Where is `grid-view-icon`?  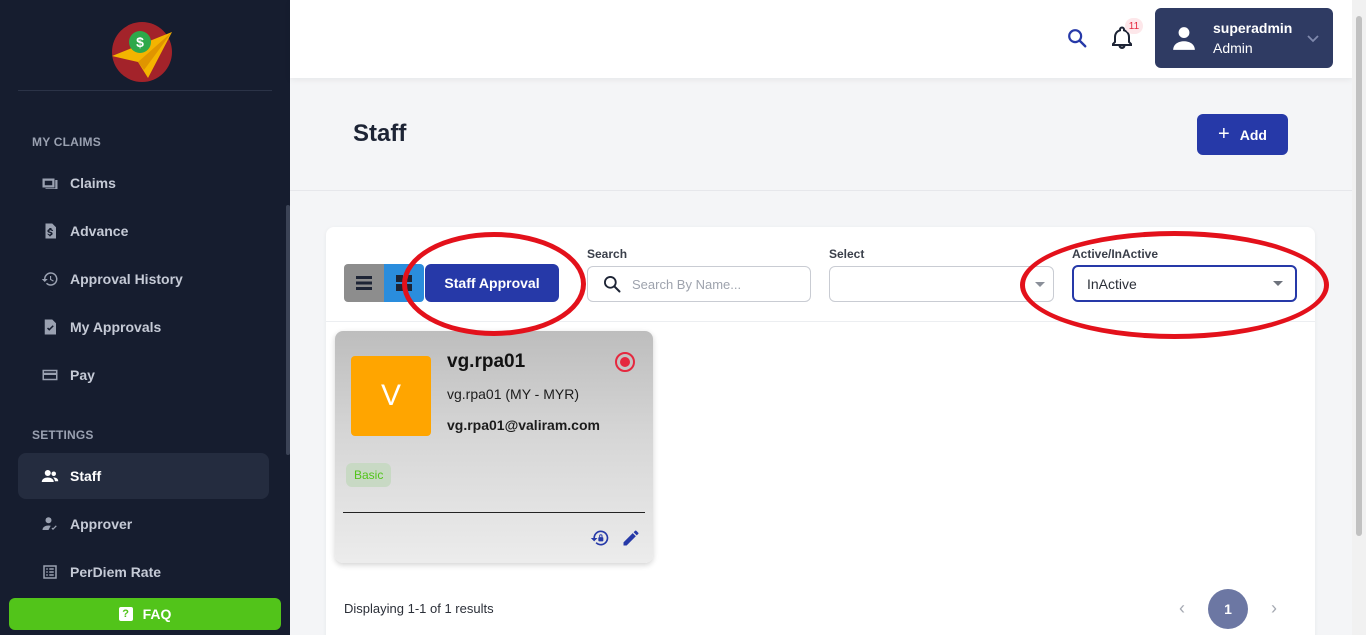 grid-view-icon is located at coordinates (404, 283).